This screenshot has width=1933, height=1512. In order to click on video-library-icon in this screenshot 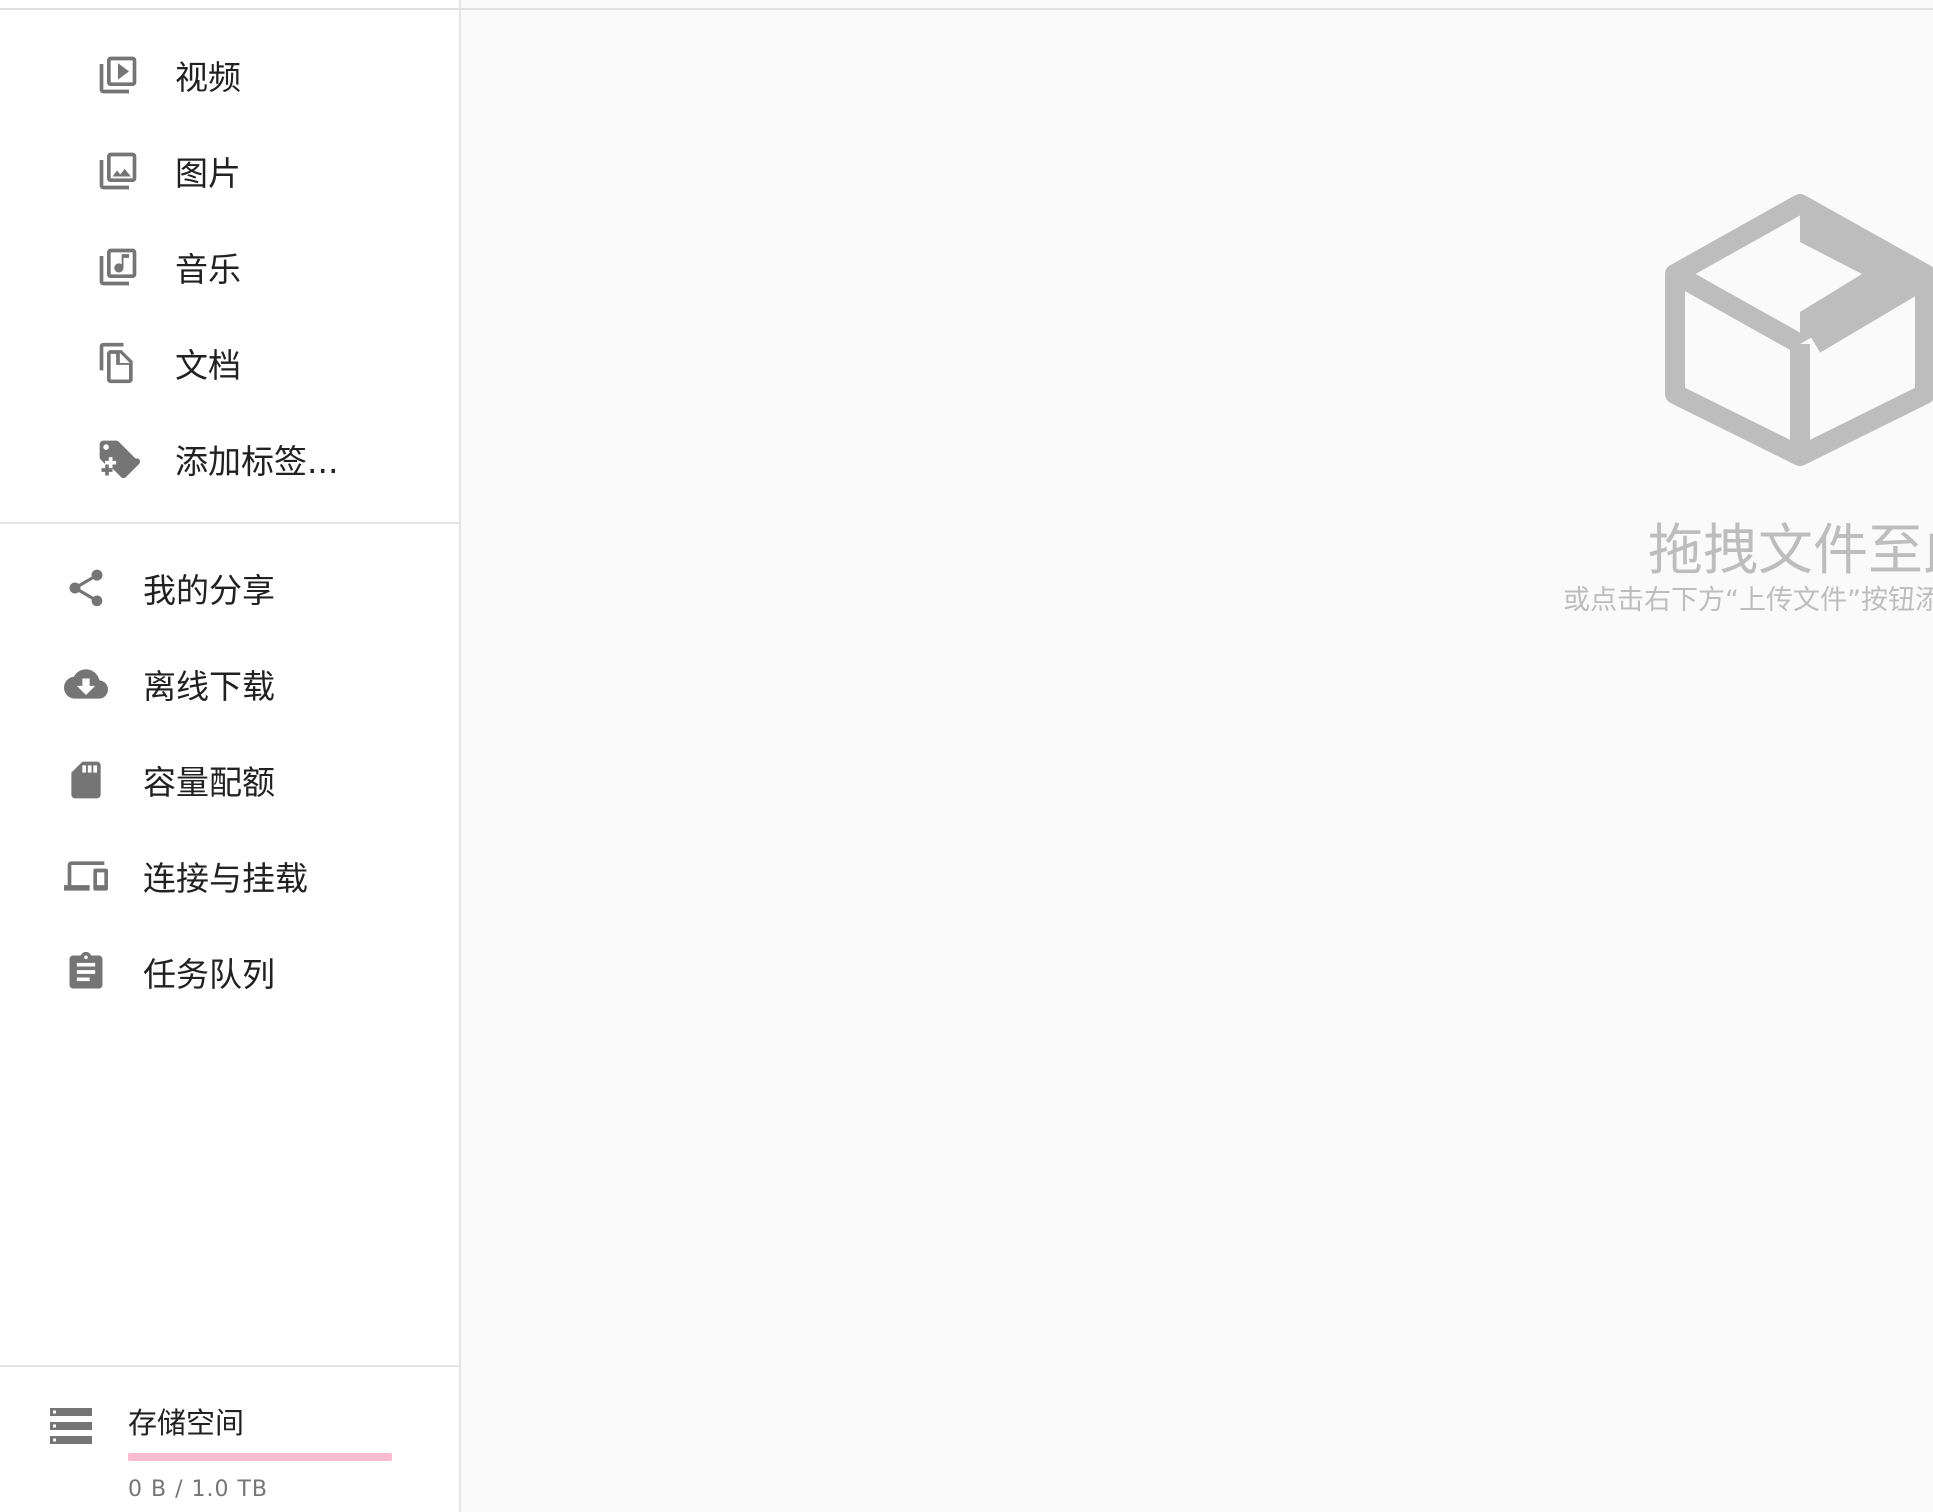, I will do `click(118, 75)`.